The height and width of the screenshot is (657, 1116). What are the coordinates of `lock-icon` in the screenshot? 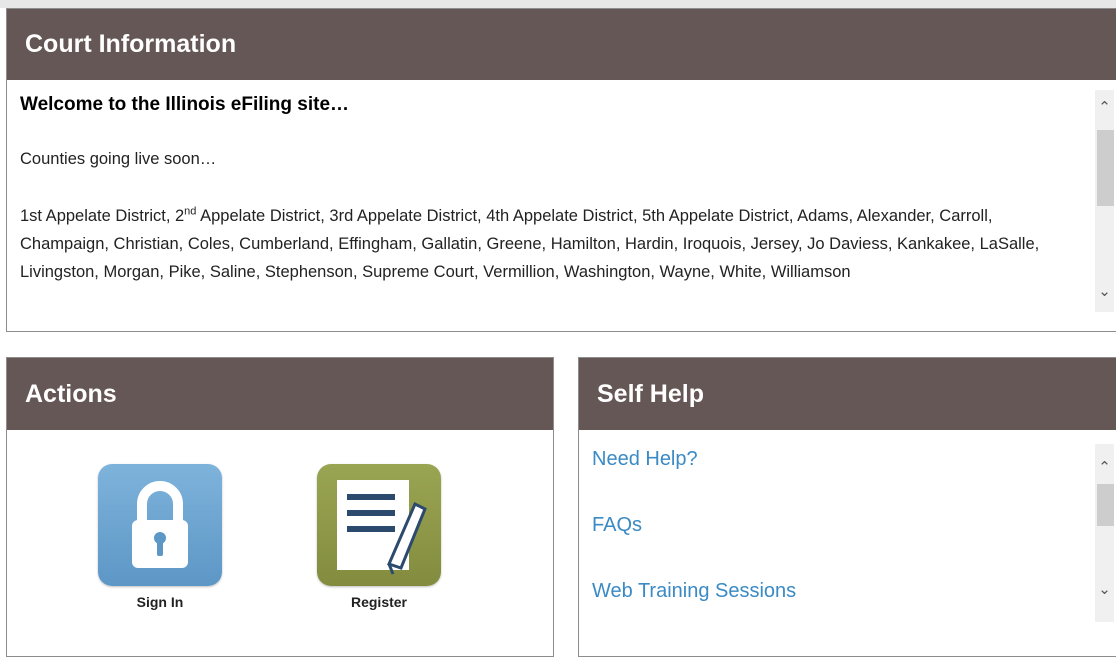 It's located at (160, 524).